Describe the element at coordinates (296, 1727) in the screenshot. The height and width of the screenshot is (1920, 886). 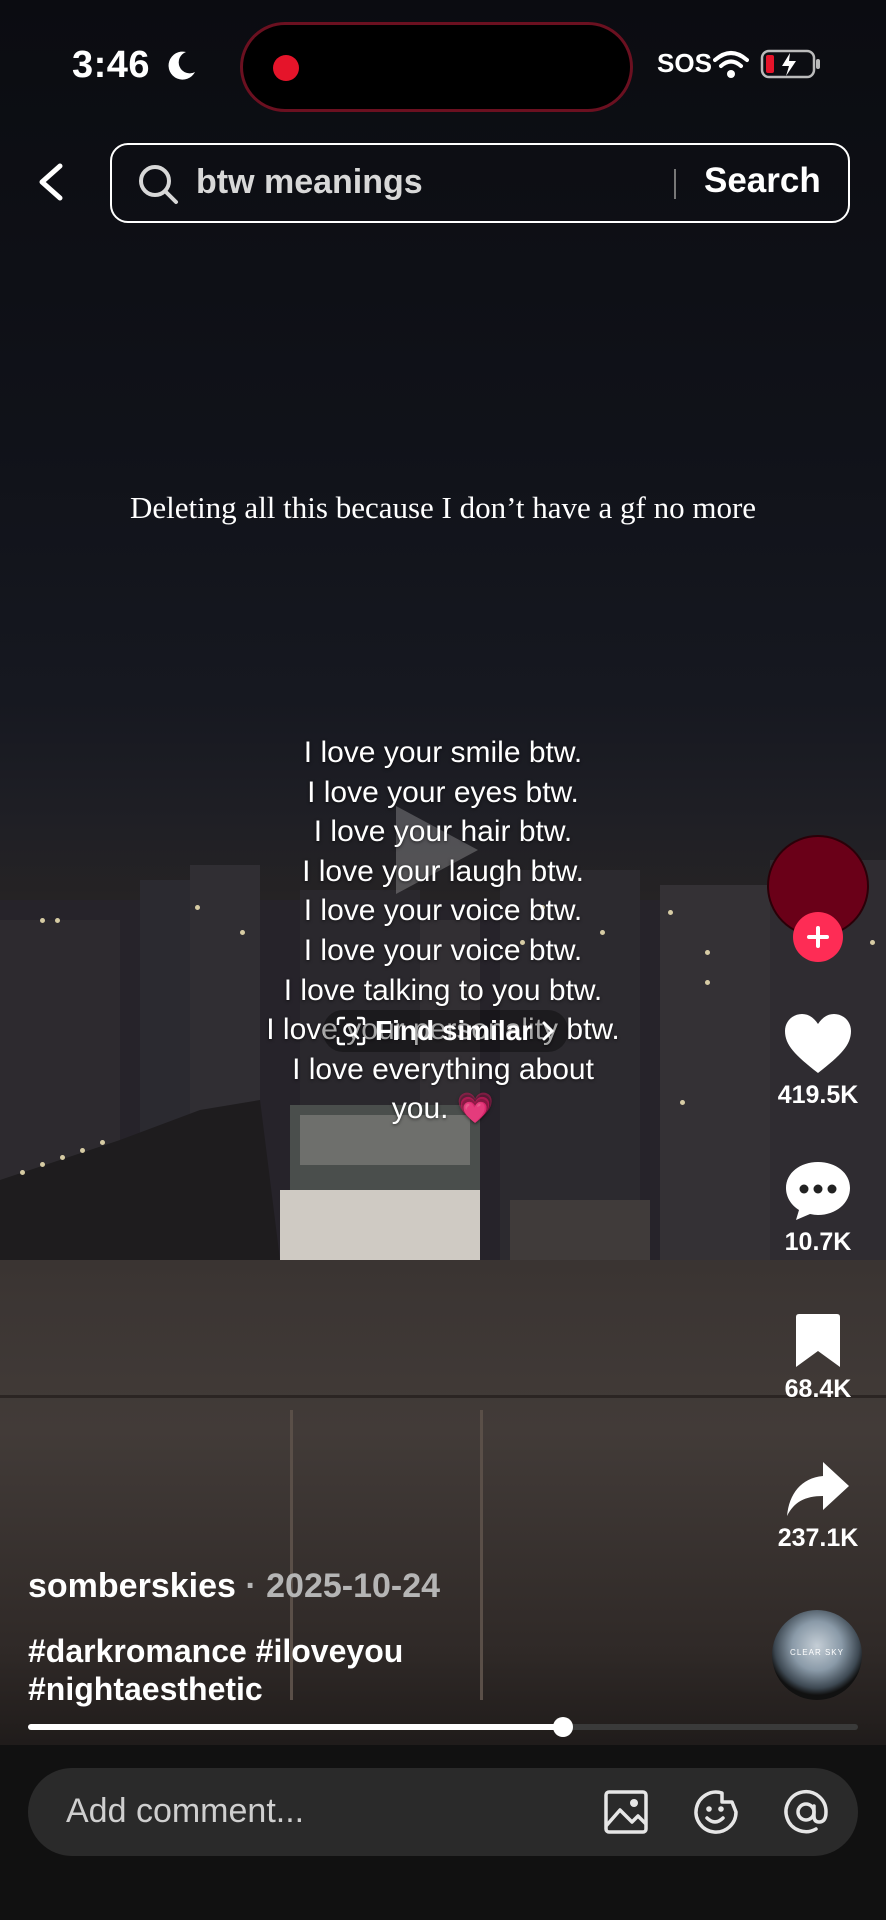
I see `progress-fill` at that location.